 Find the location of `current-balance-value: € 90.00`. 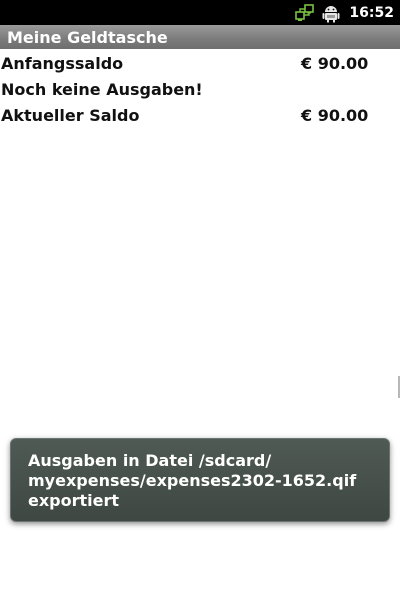

current-balance-value: € 90.00 is located at coordinates (335, 115).